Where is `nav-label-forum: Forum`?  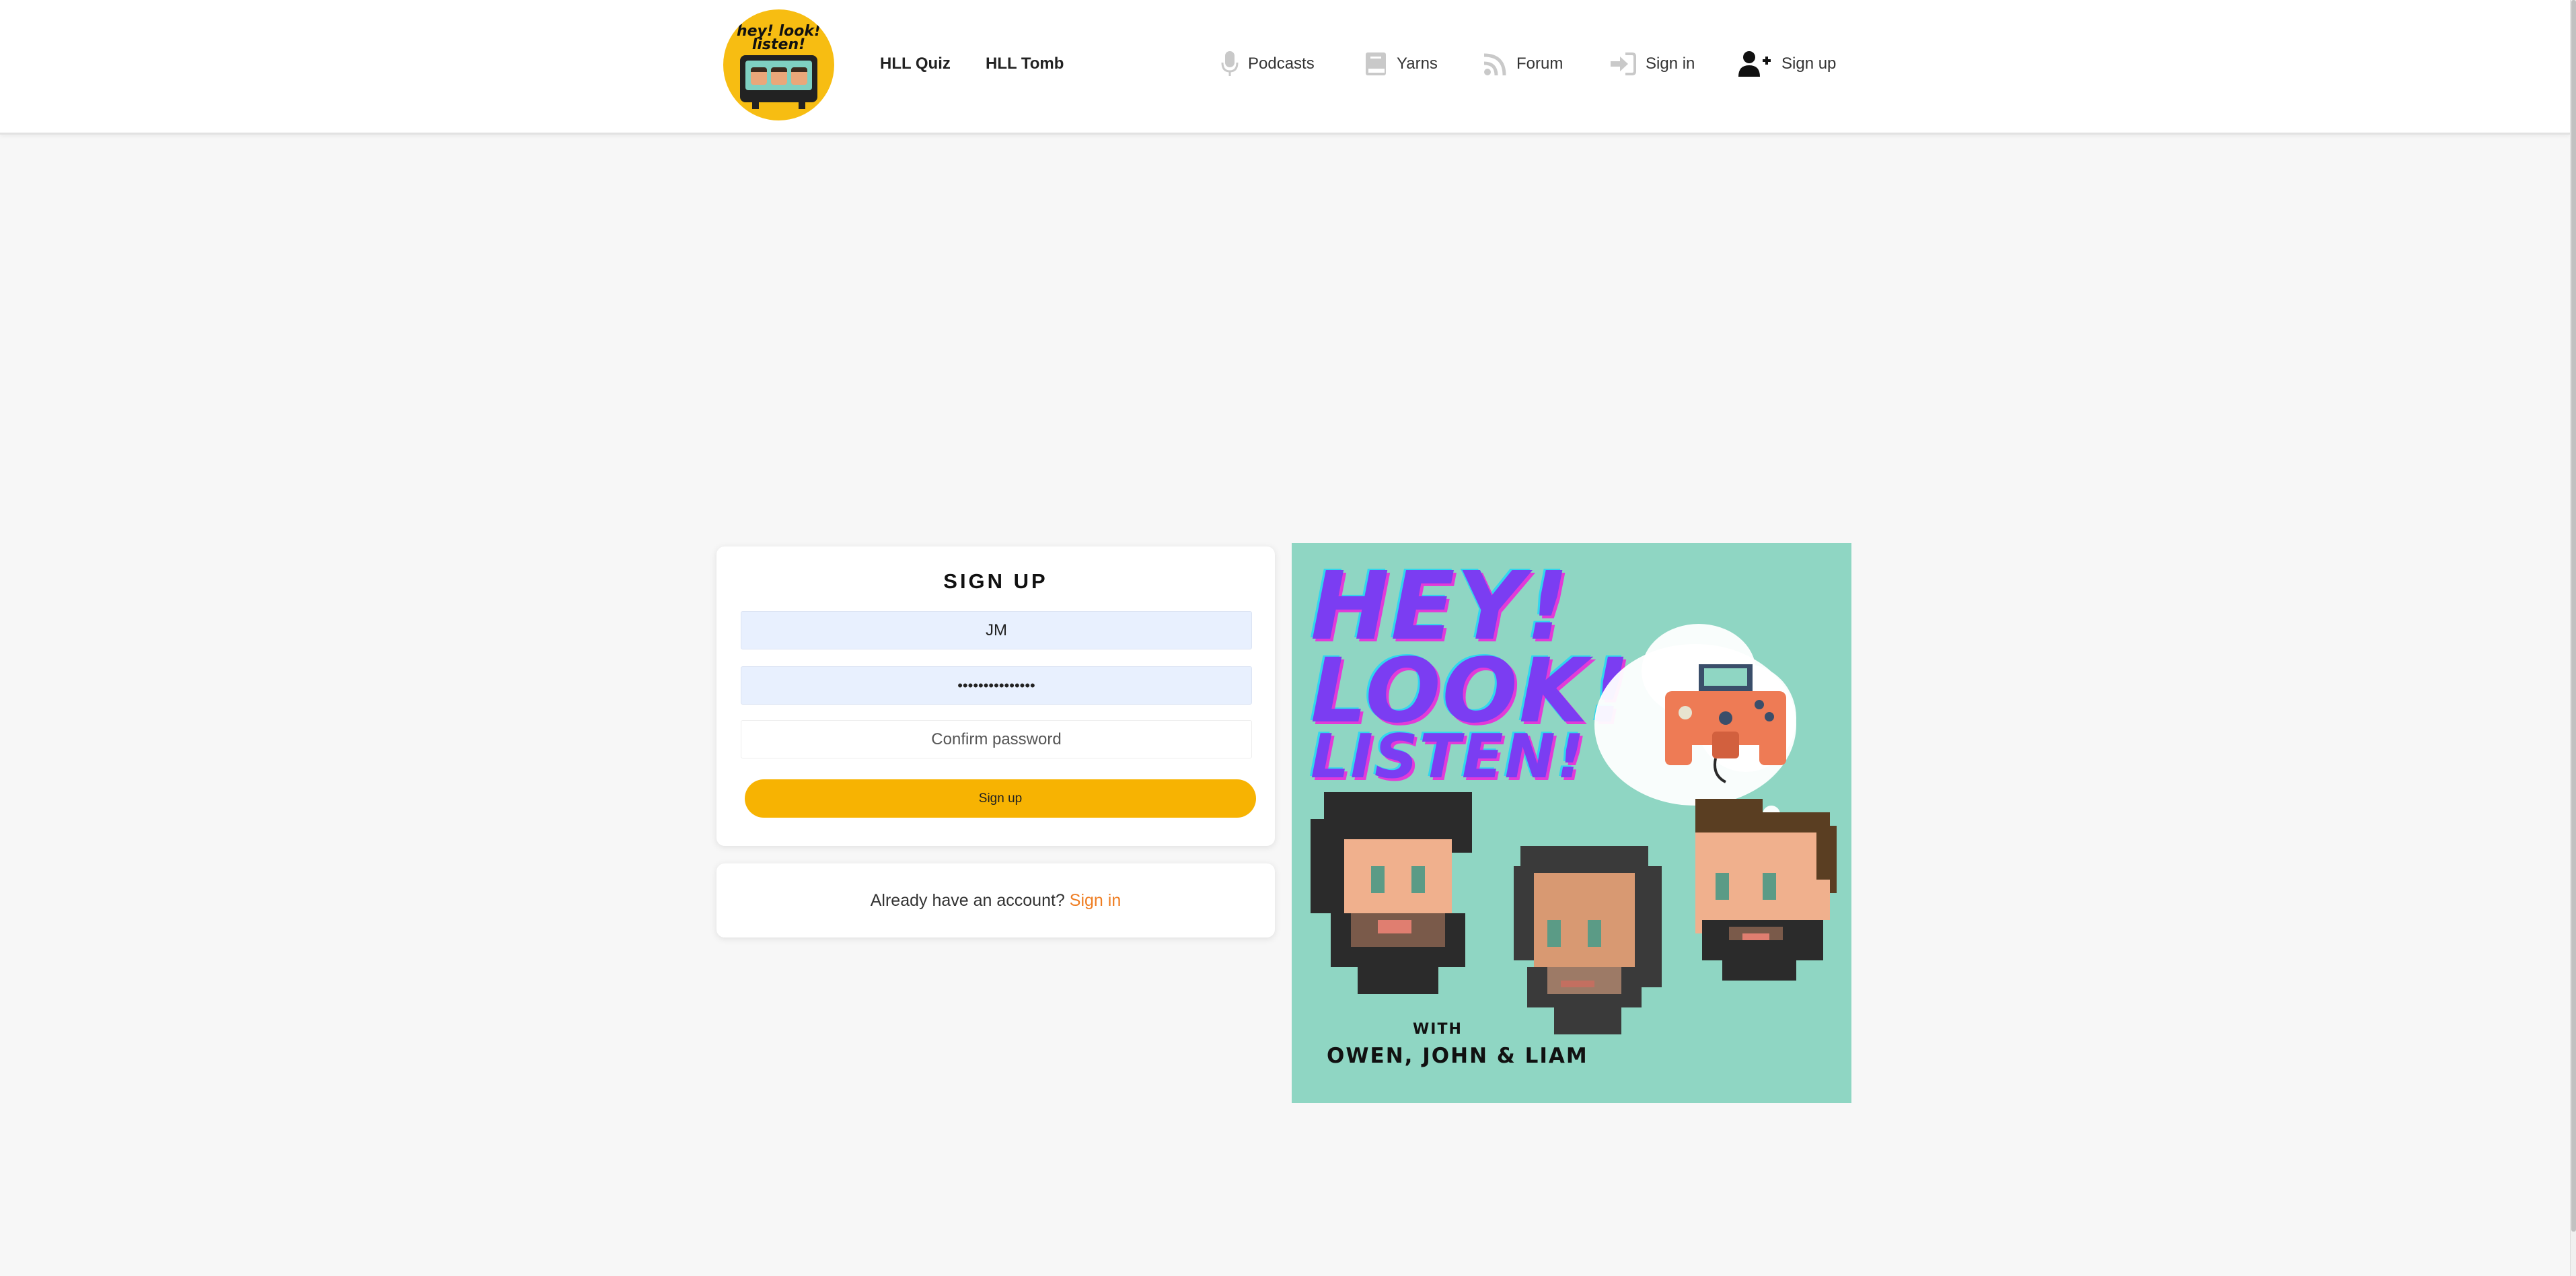
nav-label-forum: Forum is located at coordinates (1540, 64).